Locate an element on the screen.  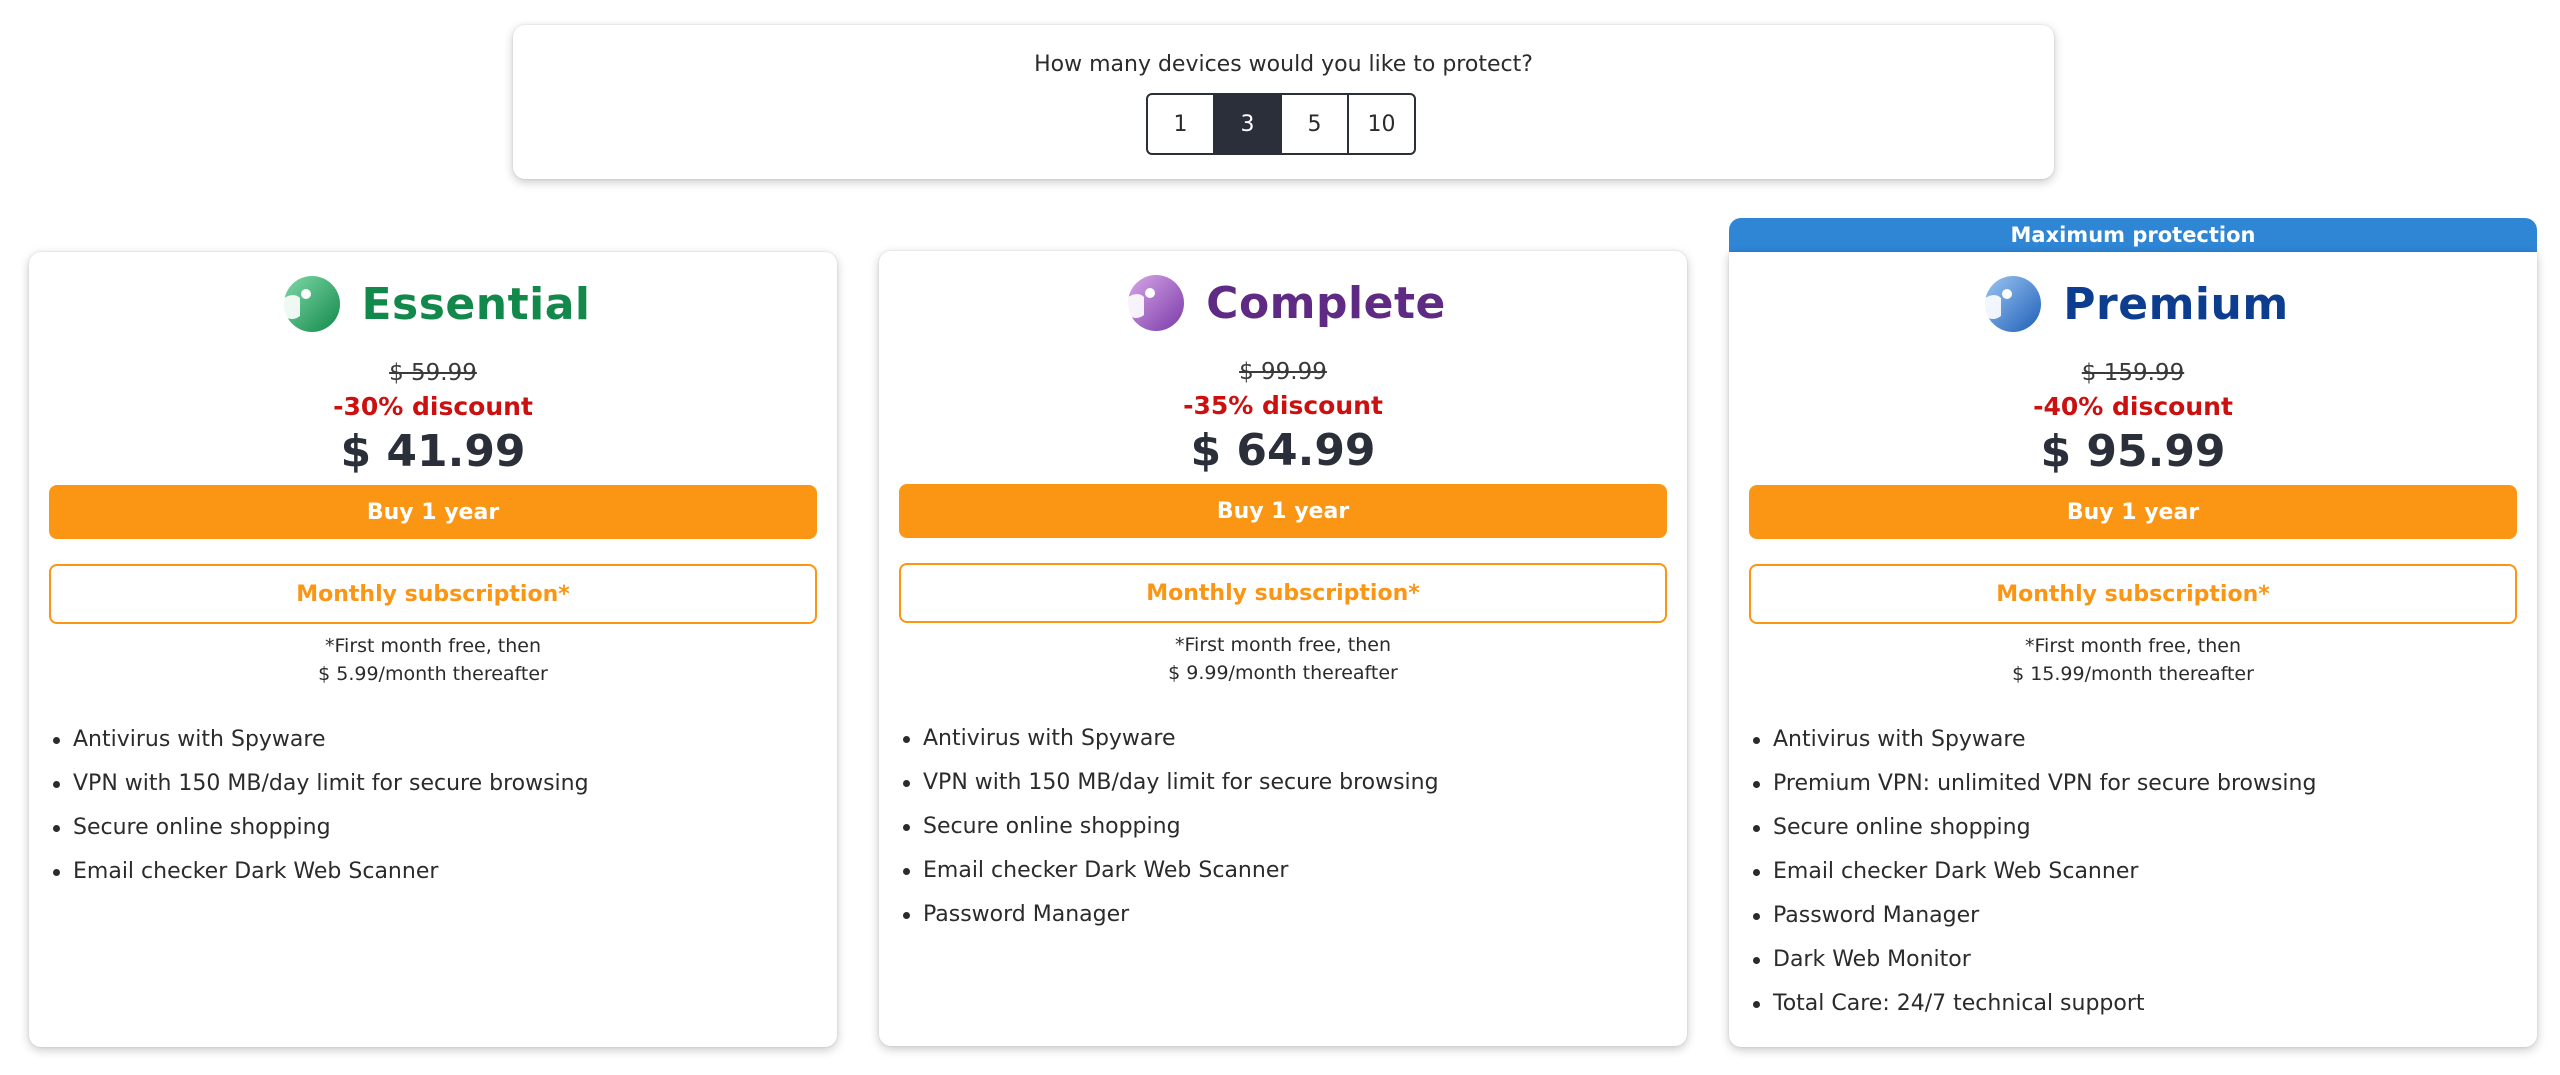
old-price: $ 59.99 is located at coordinates (433, 373).